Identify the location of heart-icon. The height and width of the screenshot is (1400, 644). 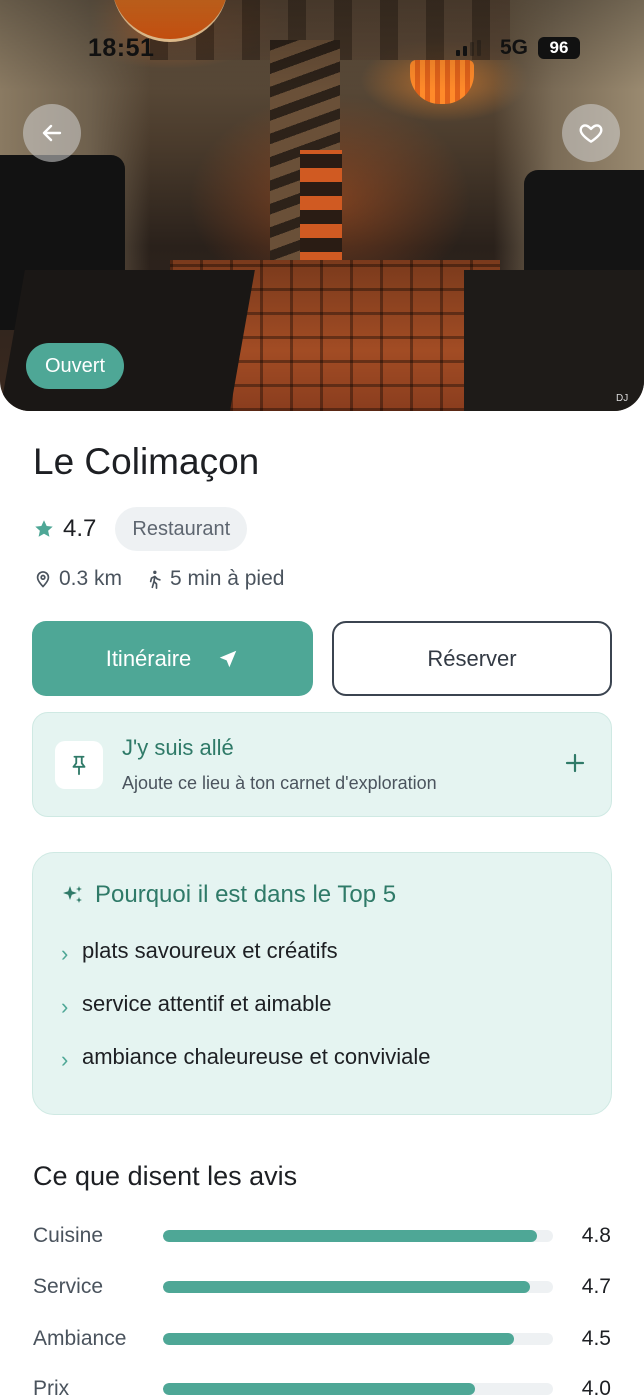
(591, 133).